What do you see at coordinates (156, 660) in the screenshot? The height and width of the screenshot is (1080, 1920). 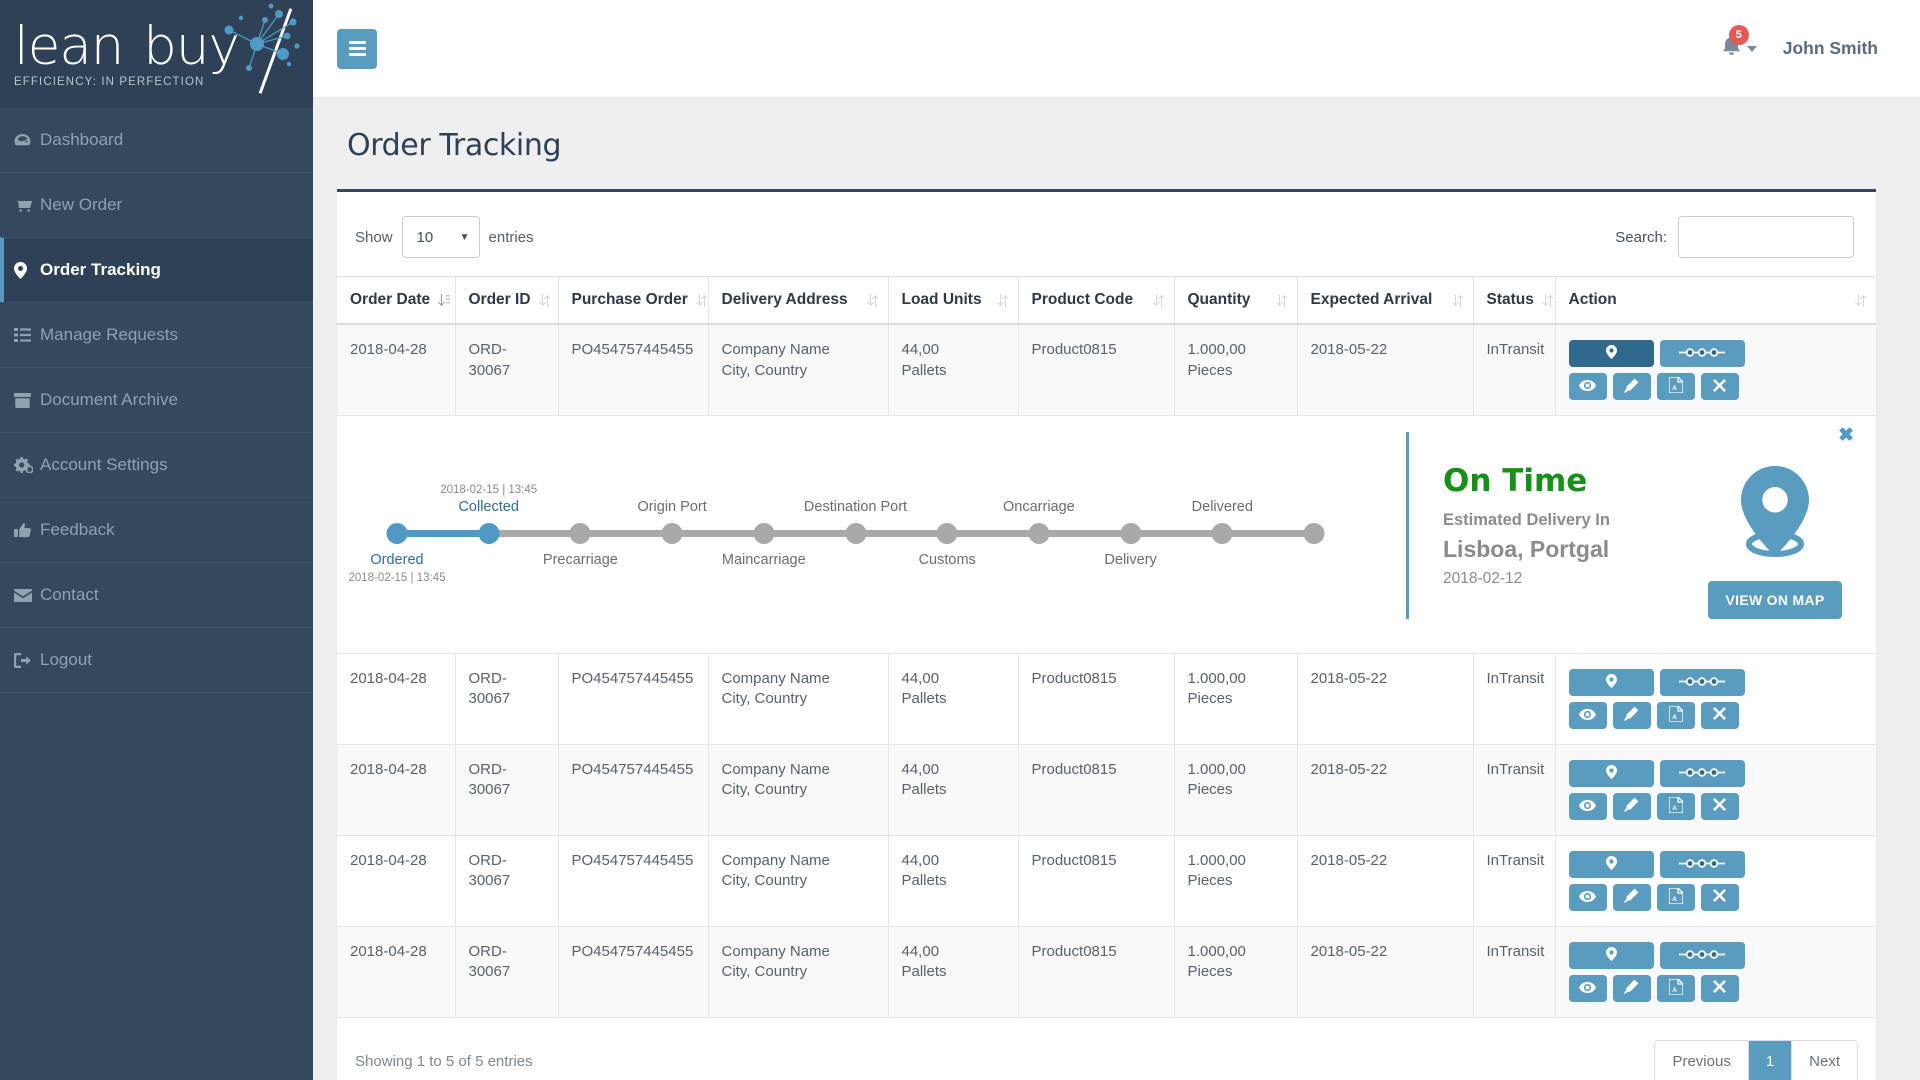 I see `sidebar-item-logout: Logout` at bounding box center [156, 660].